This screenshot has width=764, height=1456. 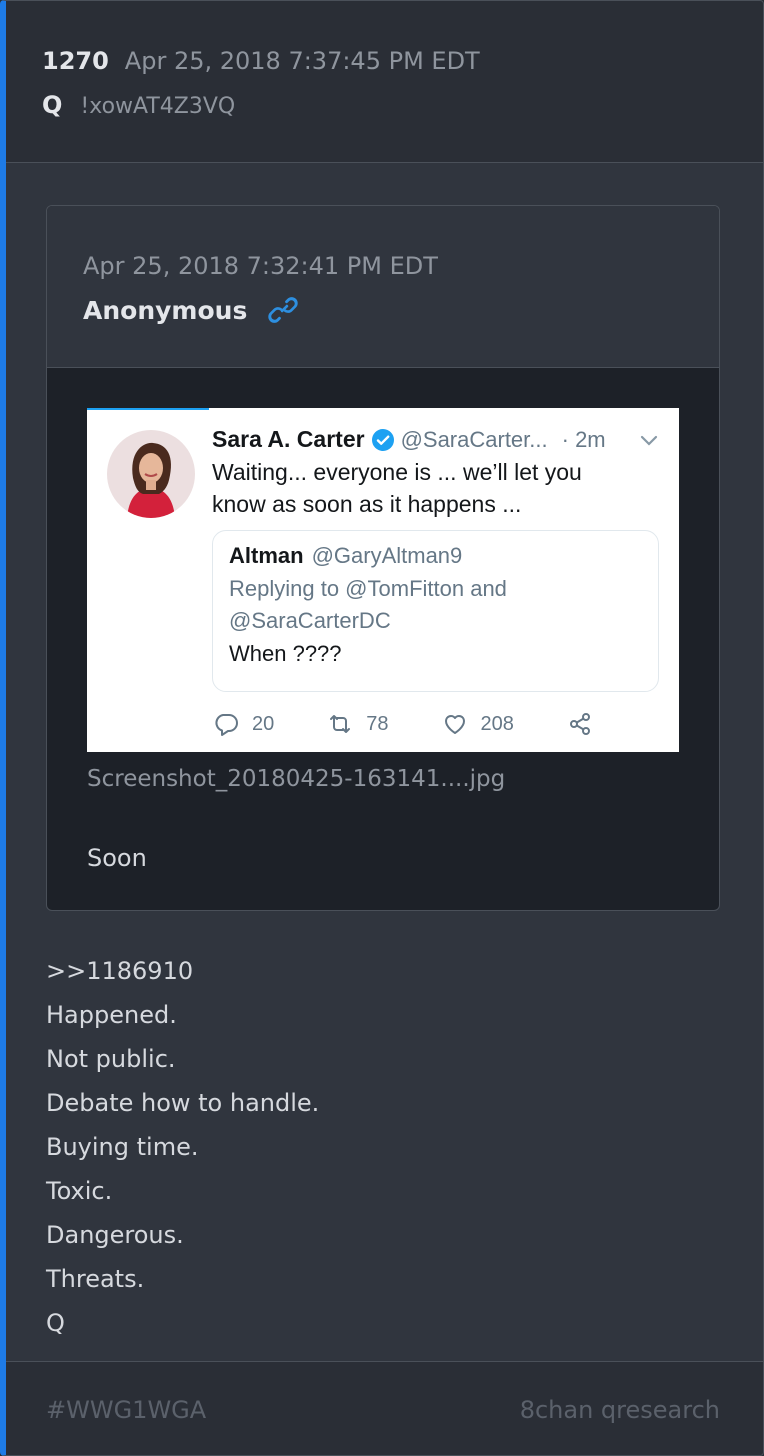 What do you see at coordinates (79, 1191) in the screenshot?
I see `post-body-line: Toxic.` at bounding box center [79, 1191].